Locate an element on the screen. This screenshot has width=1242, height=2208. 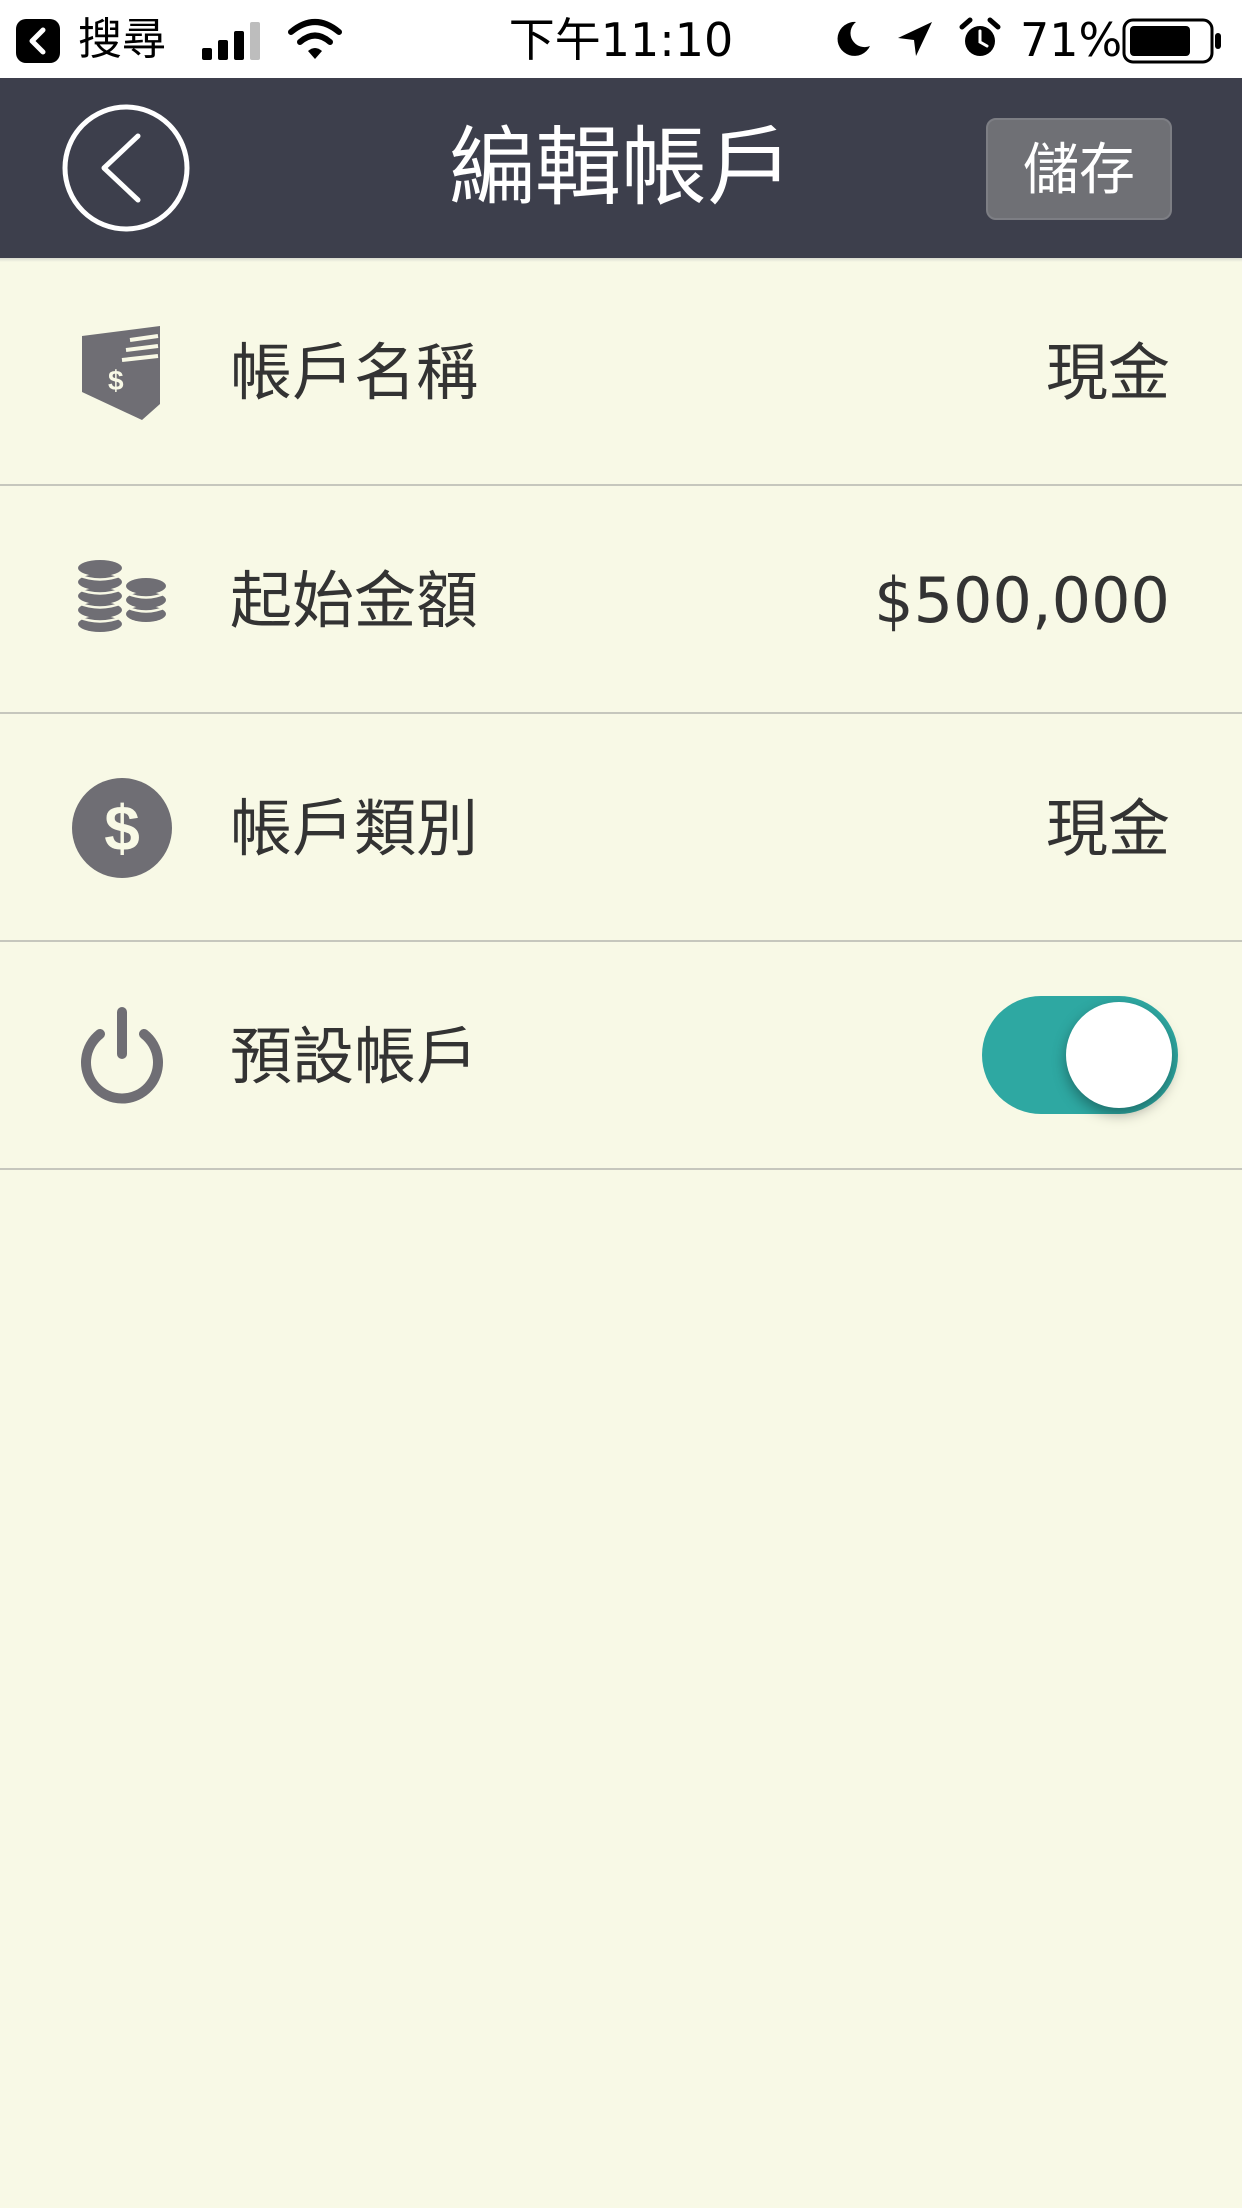
account-name-label: 帳戶名稱 is located at coordinates (354, 372).